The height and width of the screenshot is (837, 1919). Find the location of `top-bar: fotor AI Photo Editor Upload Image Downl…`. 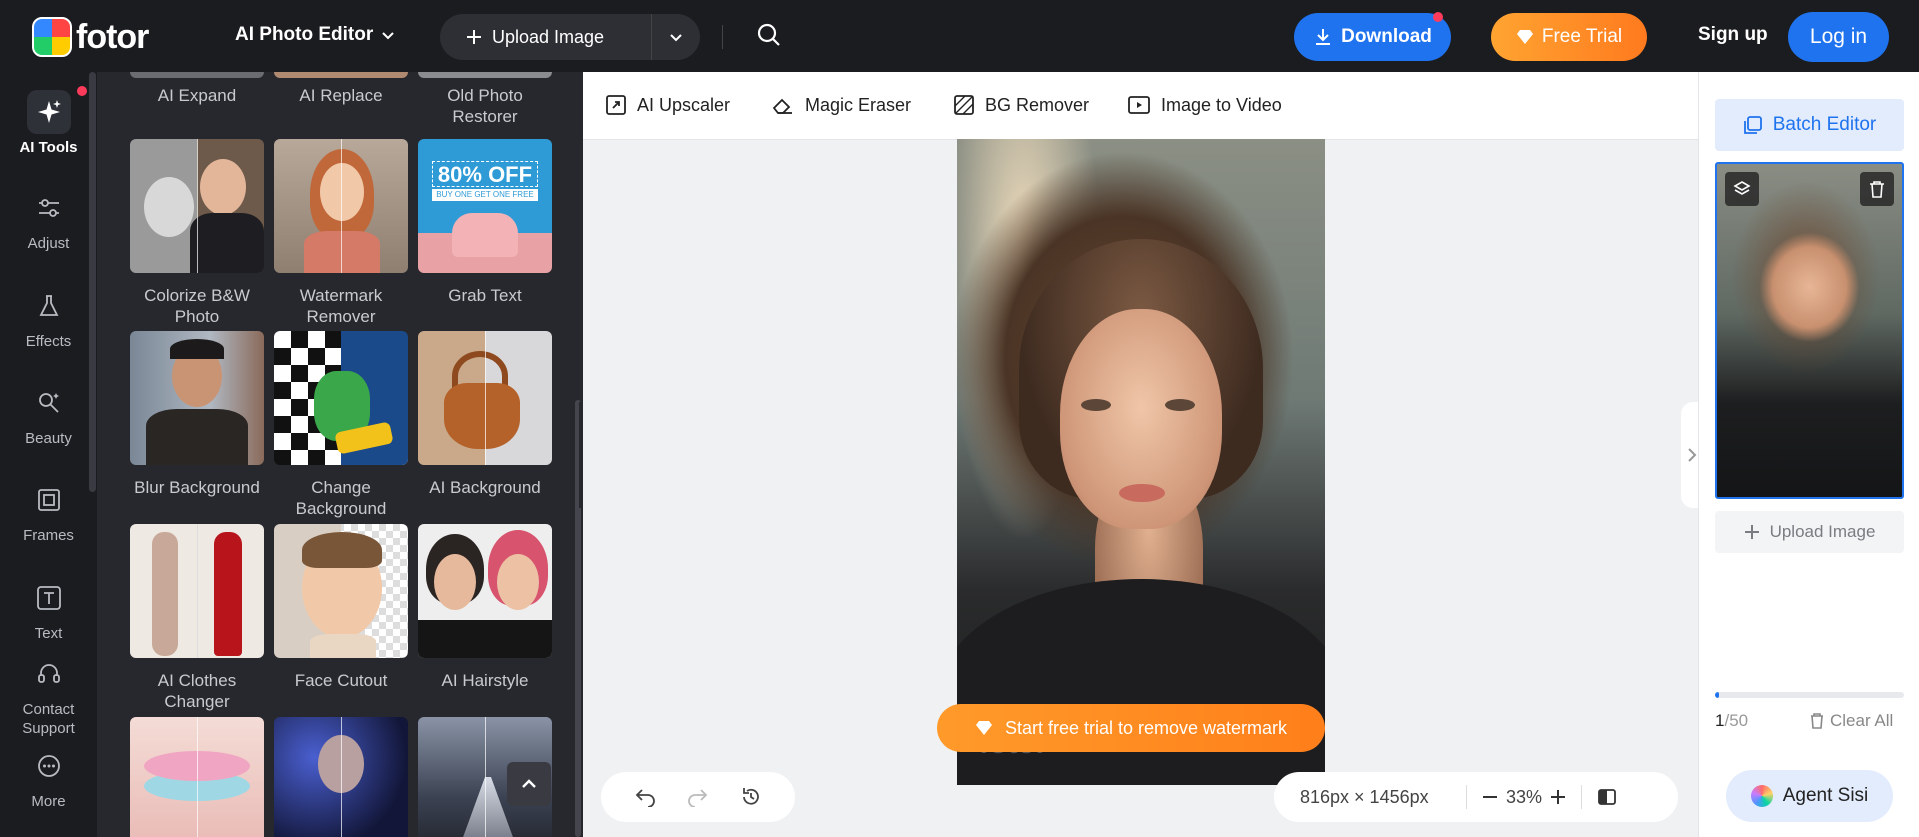

top-bar: fotor AI Photo Editor Upload Image Downl… is located at coordinates (959, 36).